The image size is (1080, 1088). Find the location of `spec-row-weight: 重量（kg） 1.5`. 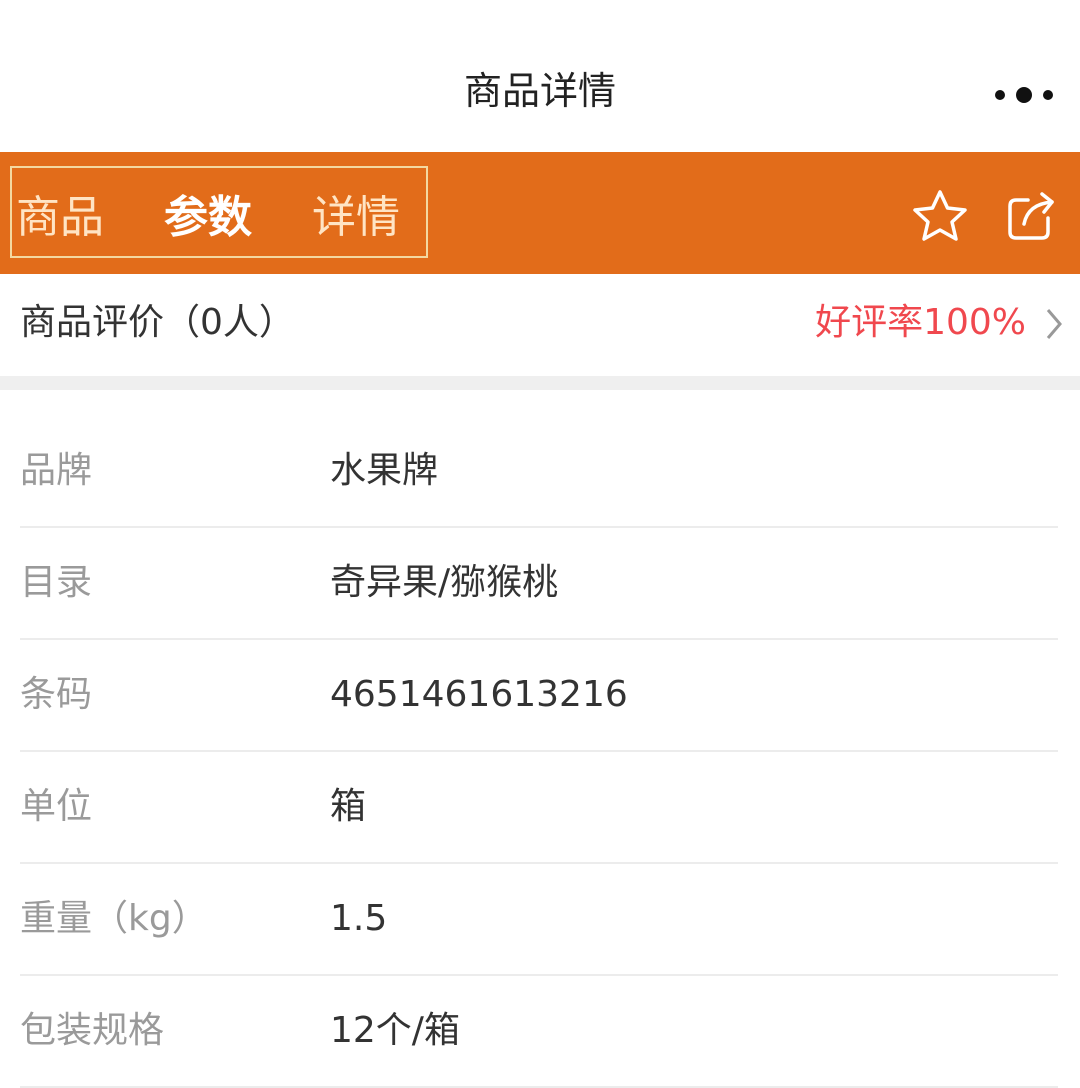

spec-row-weight: 重量（kg） 1.5 is located at coordinates (539, 920).